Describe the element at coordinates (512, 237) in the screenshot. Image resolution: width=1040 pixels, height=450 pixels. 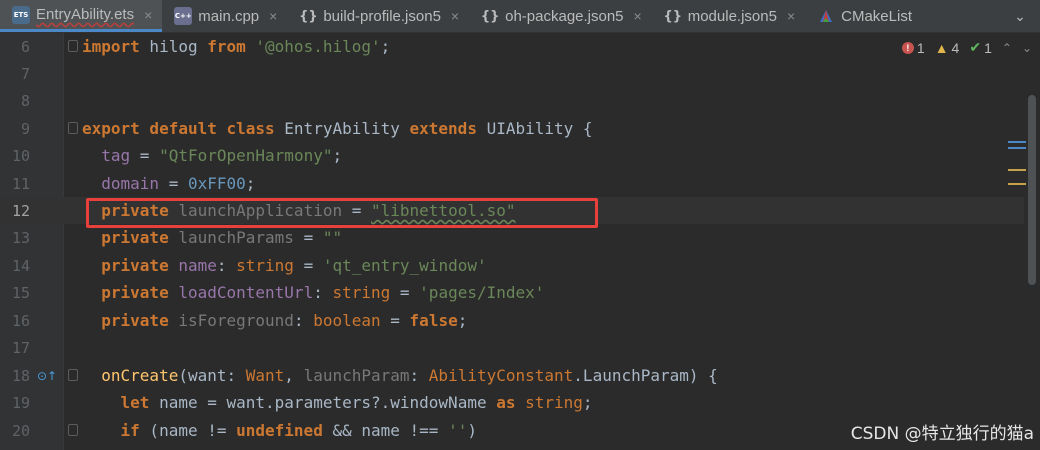
I see `code-line: 13 private launchParams = ""` at that location.